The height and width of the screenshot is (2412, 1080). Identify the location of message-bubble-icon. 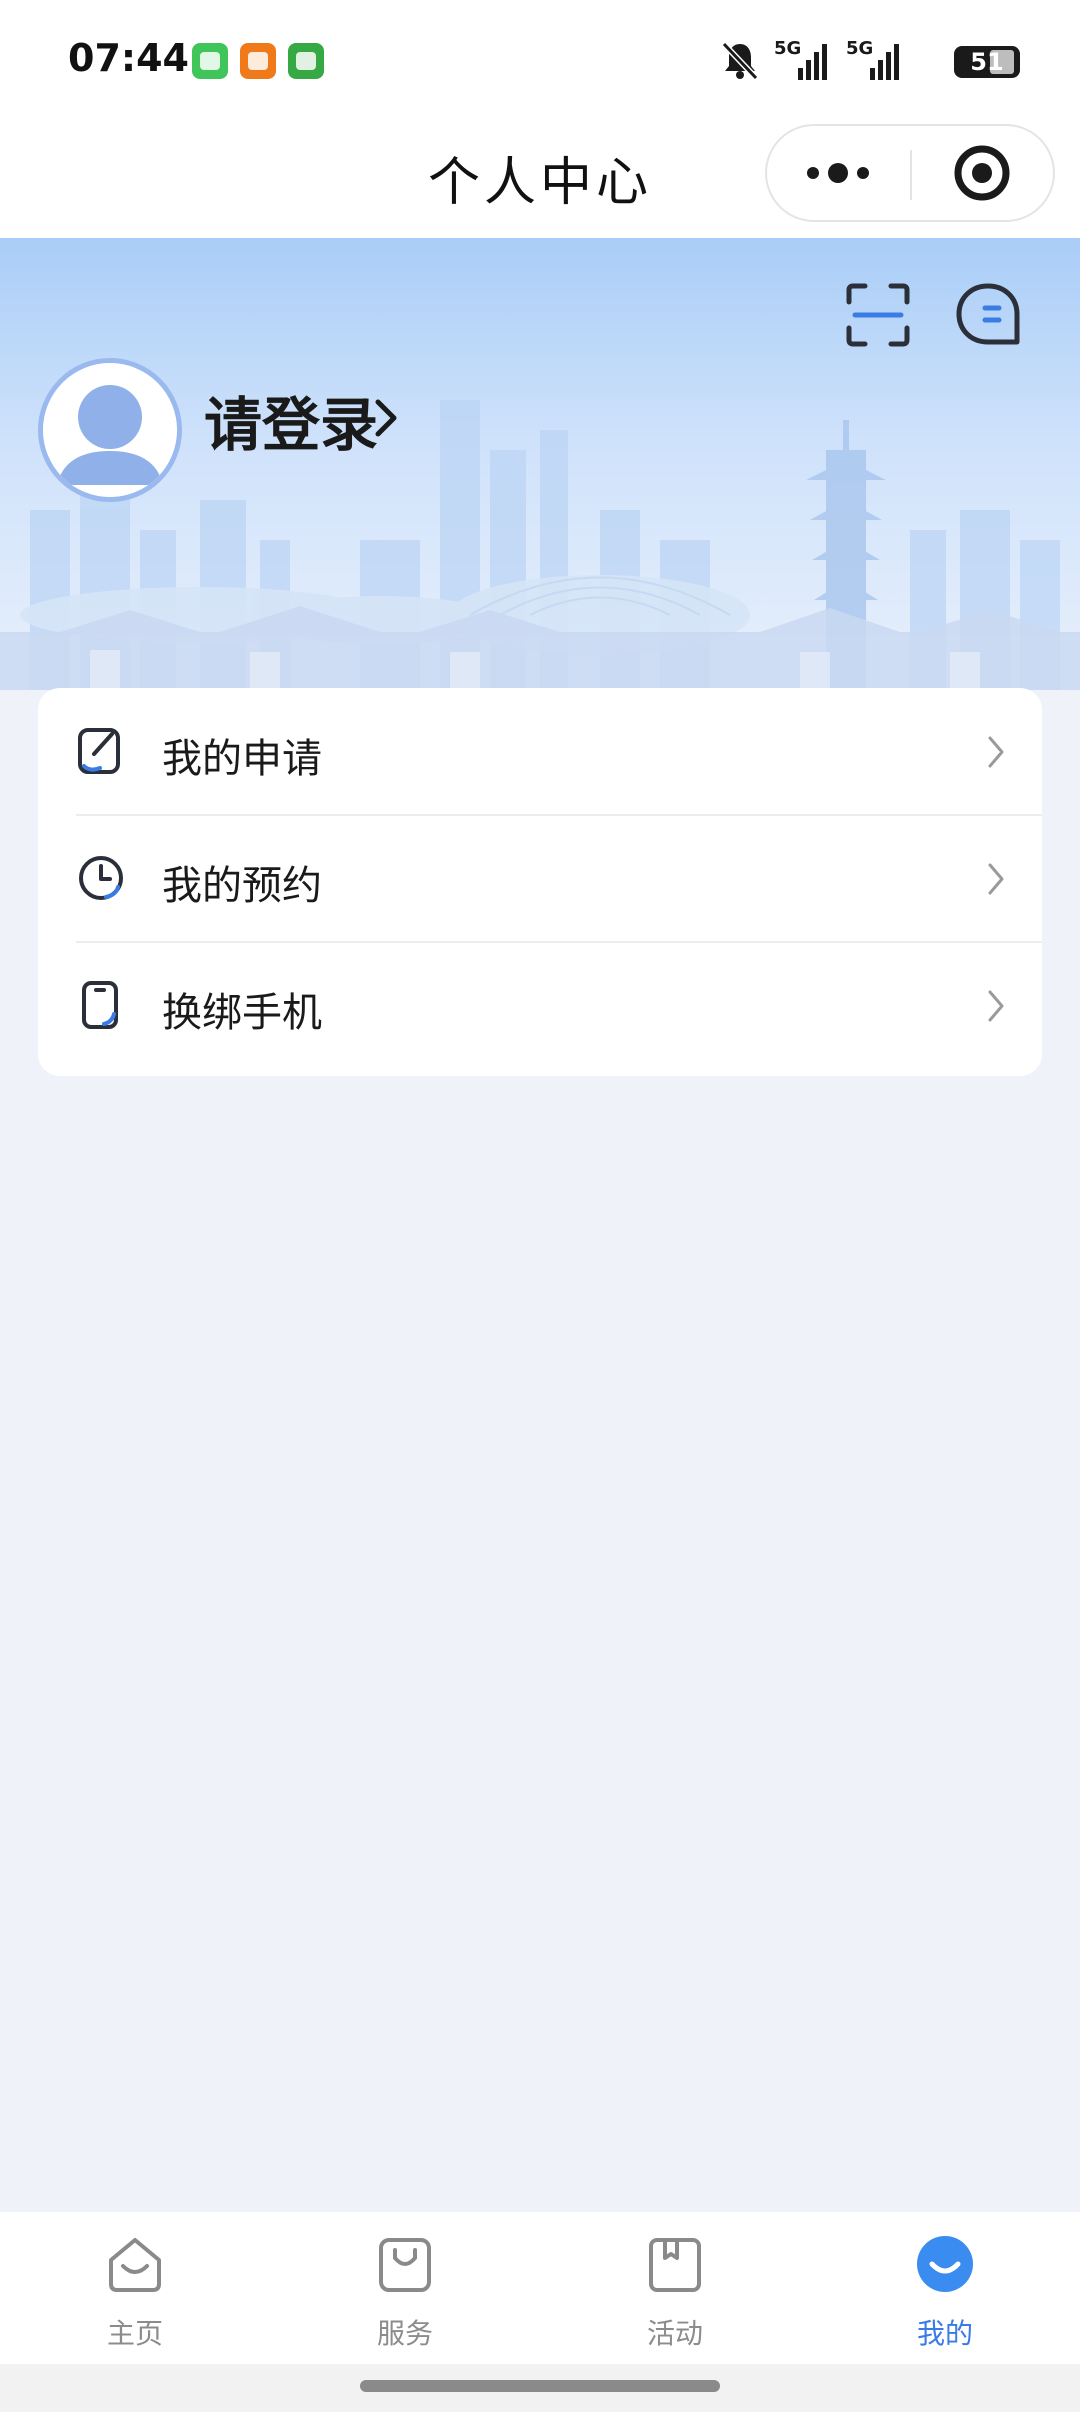
(988, 314).